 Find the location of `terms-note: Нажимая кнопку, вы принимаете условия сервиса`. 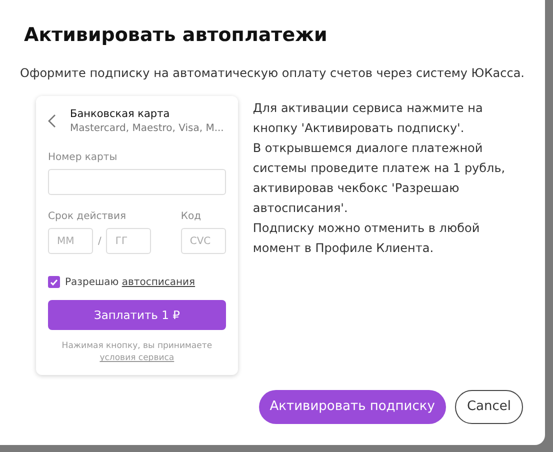

terms-note: Нажимая кнопку, вы принимаете условия сервиса is located at coordinates (137, 352).